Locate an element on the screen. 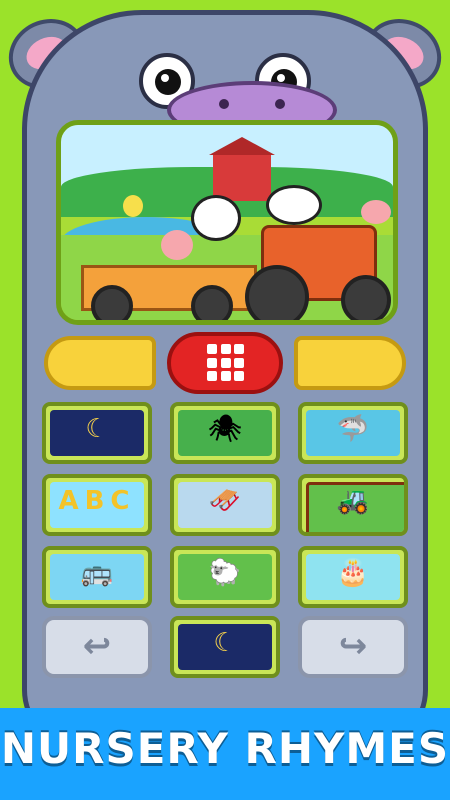  banner-title: NURSERY RHYMES is located at coordinates (225, 748).